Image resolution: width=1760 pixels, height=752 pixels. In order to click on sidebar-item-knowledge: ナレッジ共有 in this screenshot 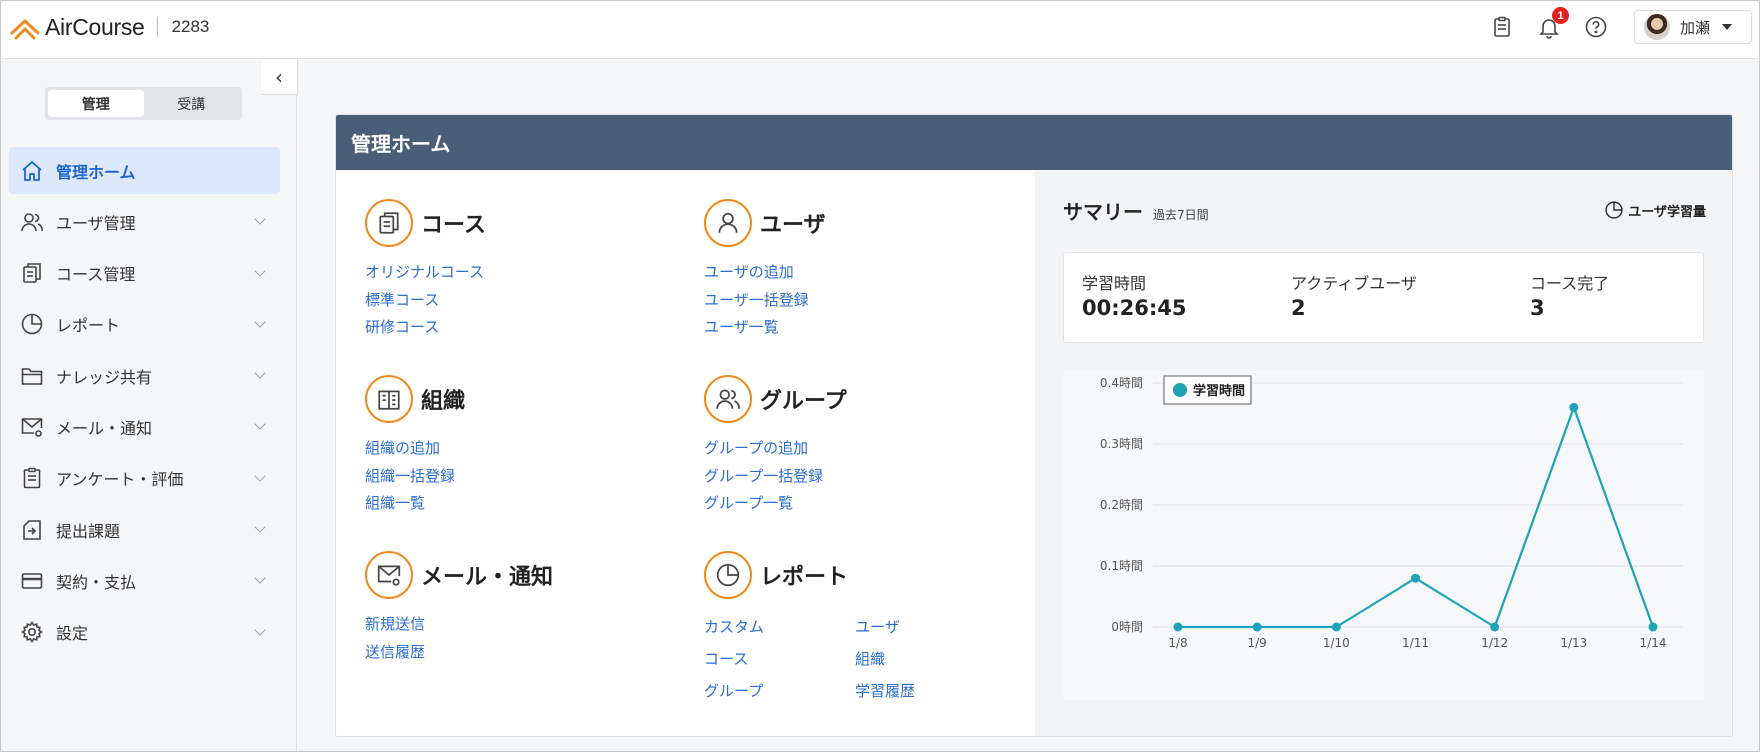, I will do `click(144, 375)`.